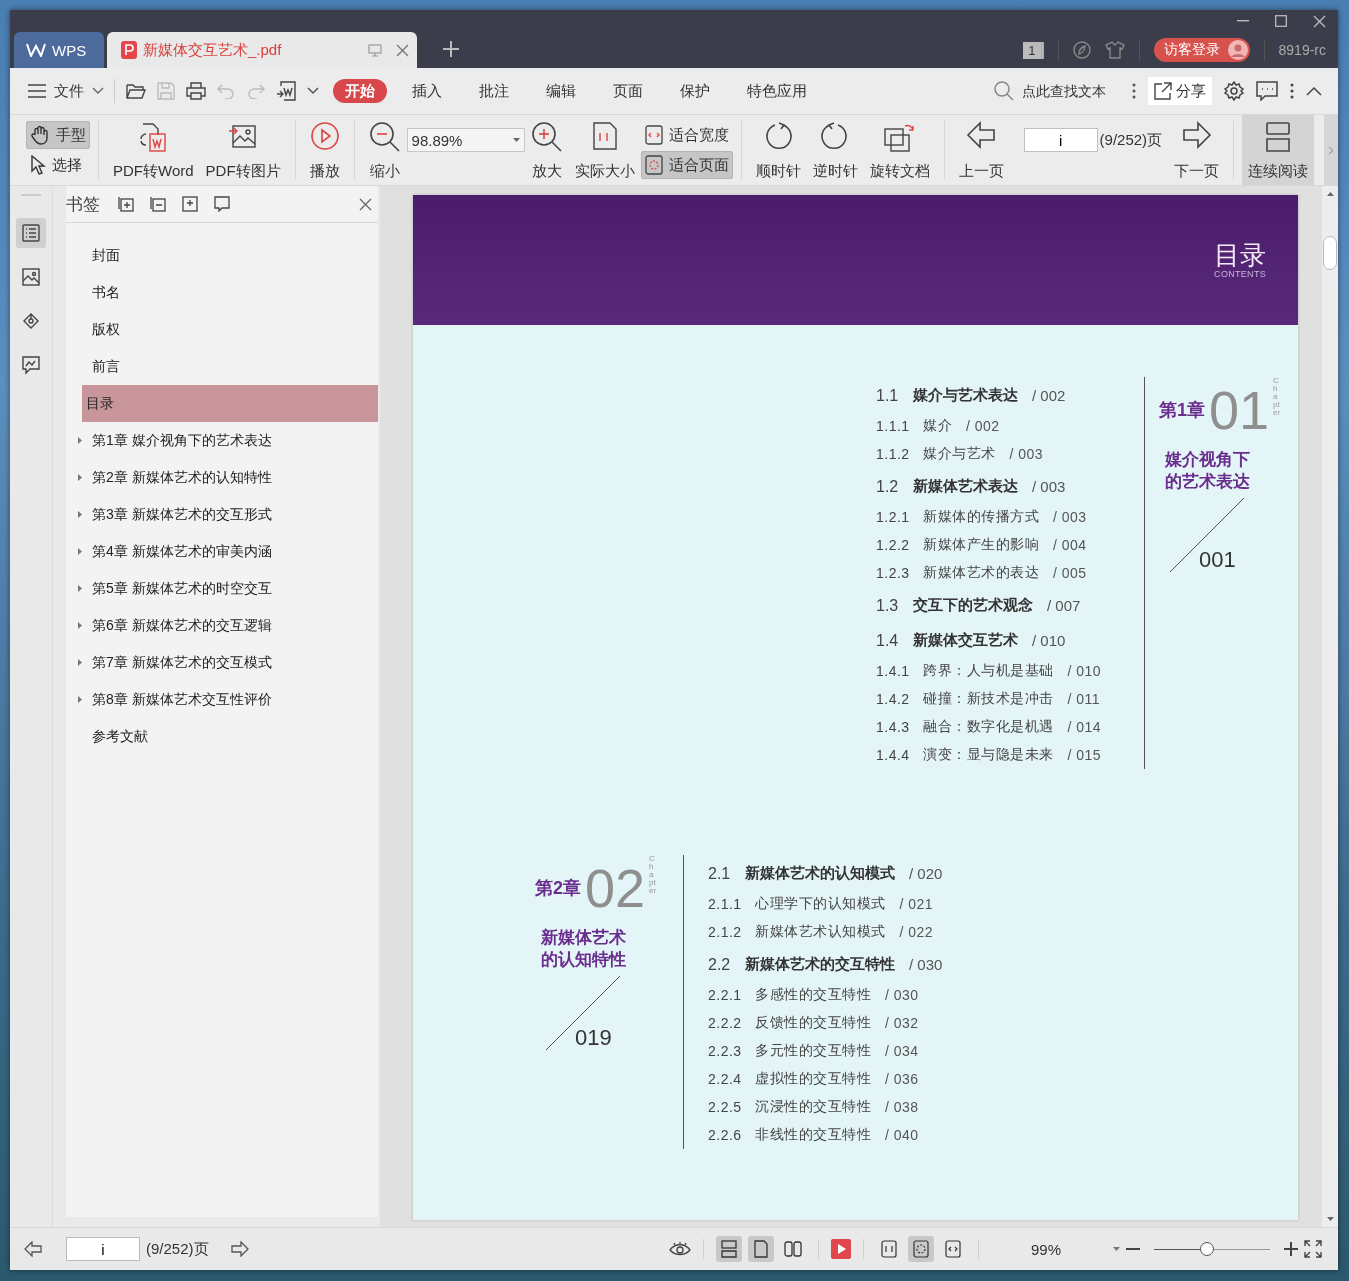 The height and width of the screenshot is (1281, 1349). I want to click on side-panel-button, so click(31, 233).